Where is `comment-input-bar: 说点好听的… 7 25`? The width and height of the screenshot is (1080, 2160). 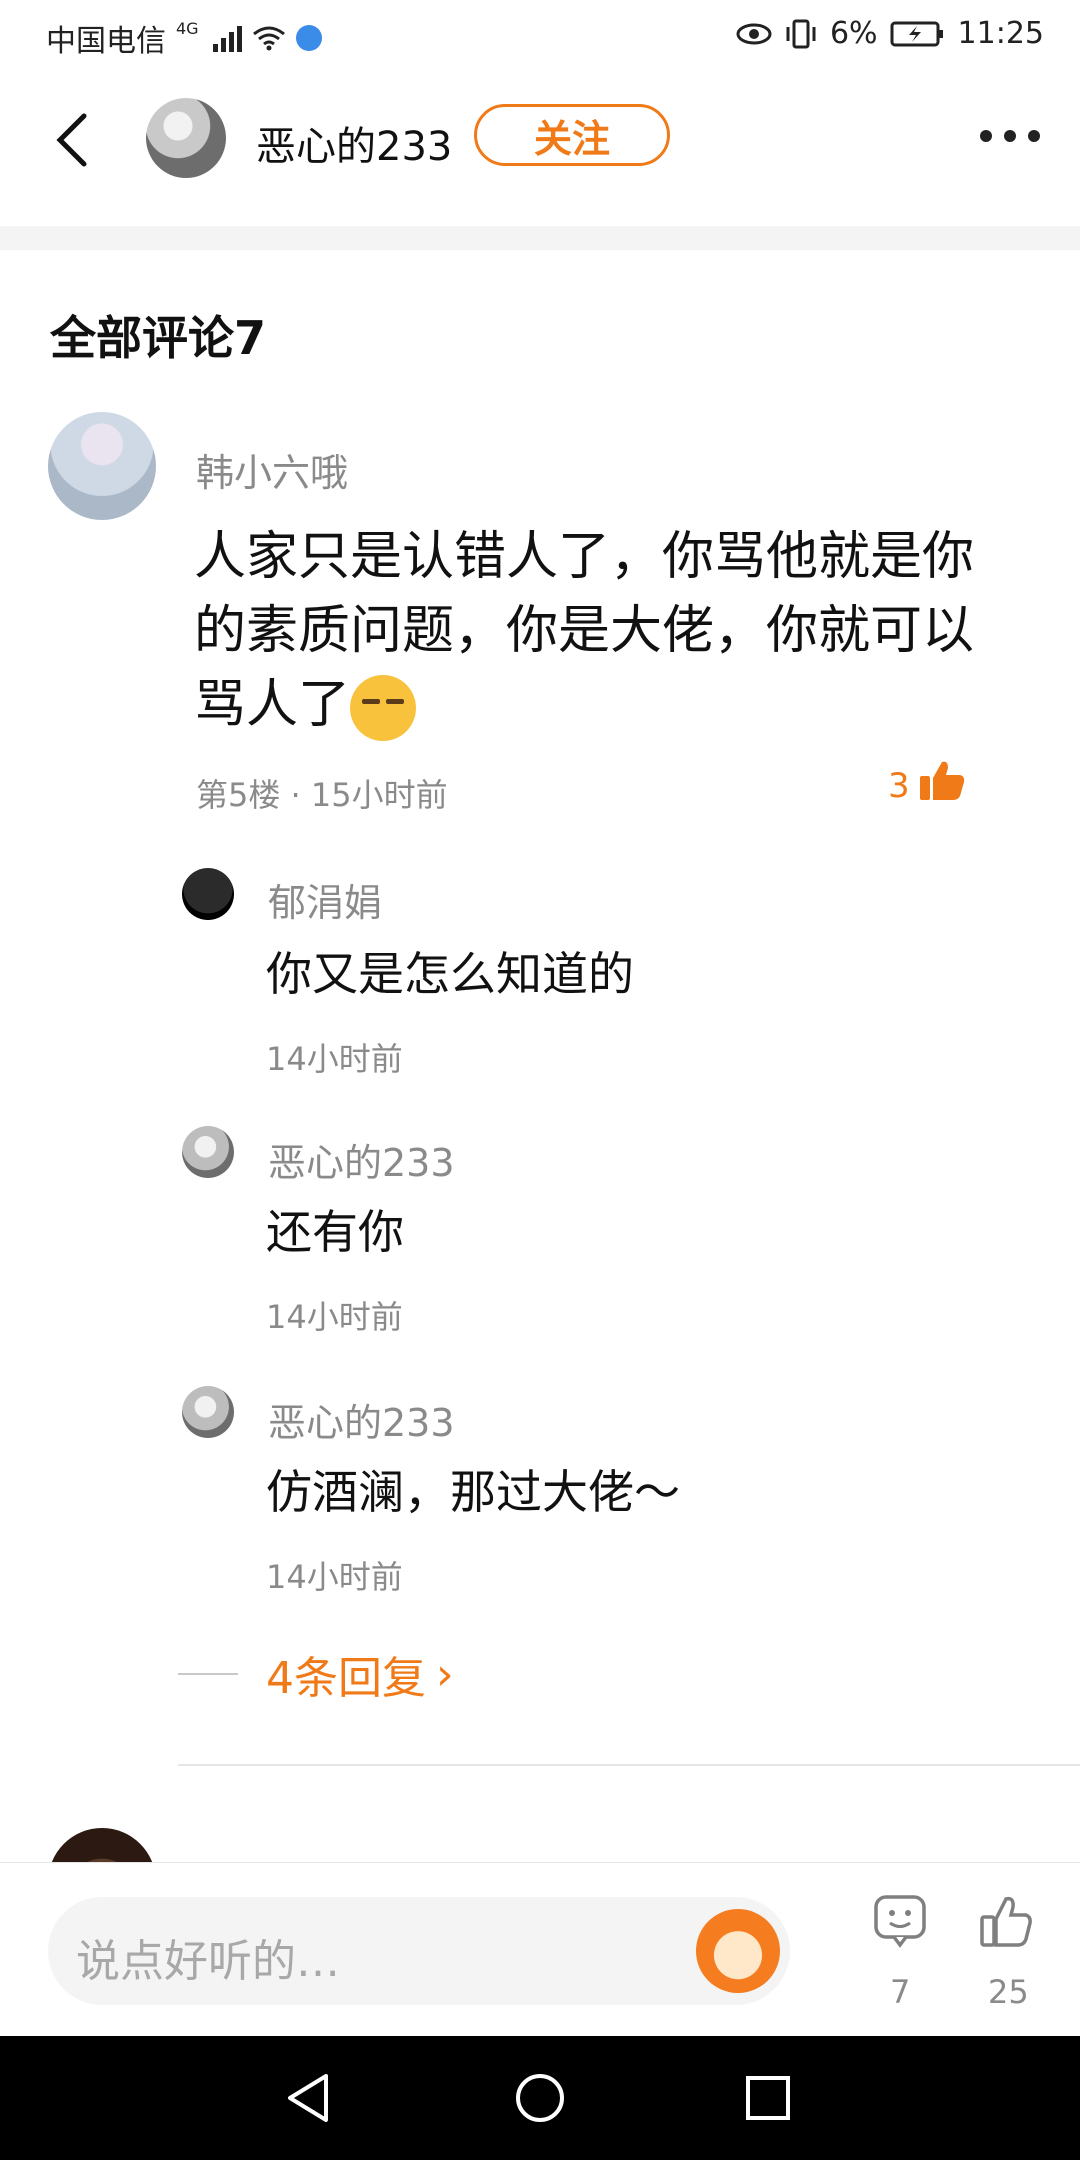 comment-input-bar: 说点好听的… 7 25 is located at coordinates (540, 1949).